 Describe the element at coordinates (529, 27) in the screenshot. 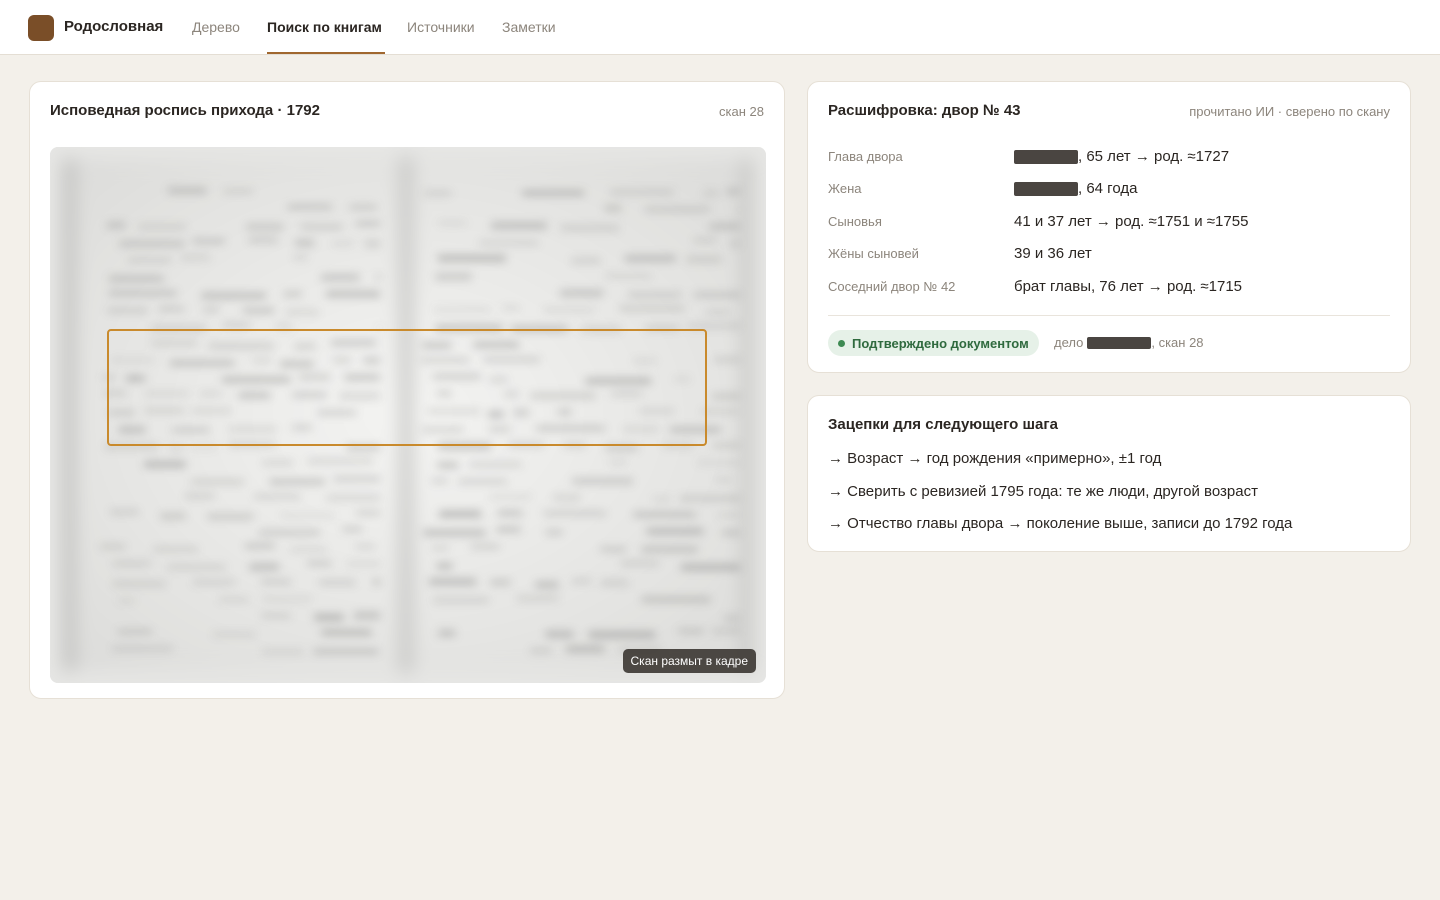

I see `tab-notes: Заметки` at that location.